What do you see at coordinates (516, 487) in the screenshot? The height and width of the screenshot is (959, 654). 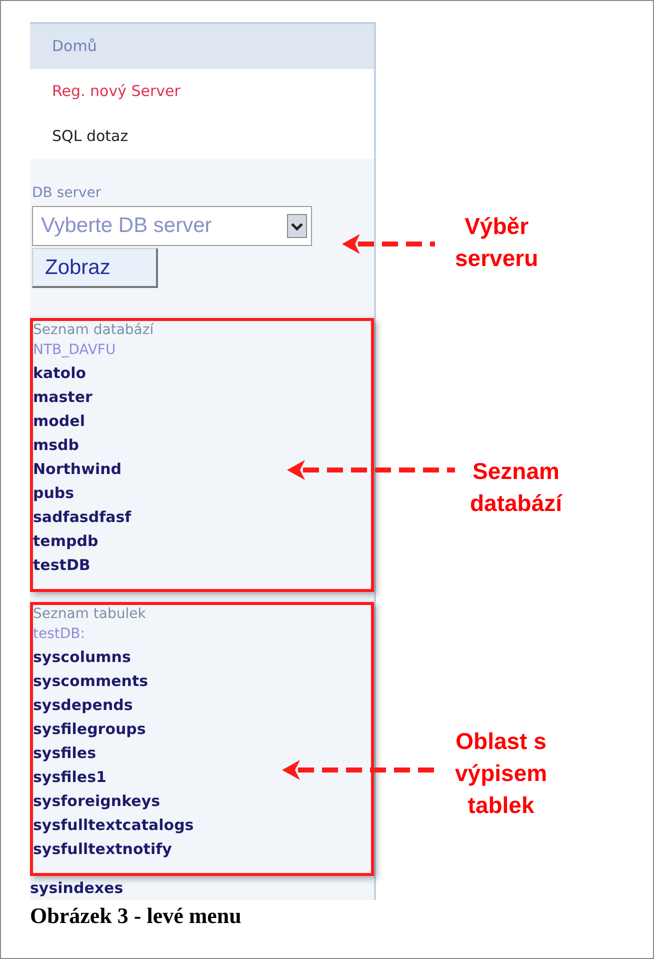 I see `annotation-text: Seznam databází` at bounding box center [516, 487].